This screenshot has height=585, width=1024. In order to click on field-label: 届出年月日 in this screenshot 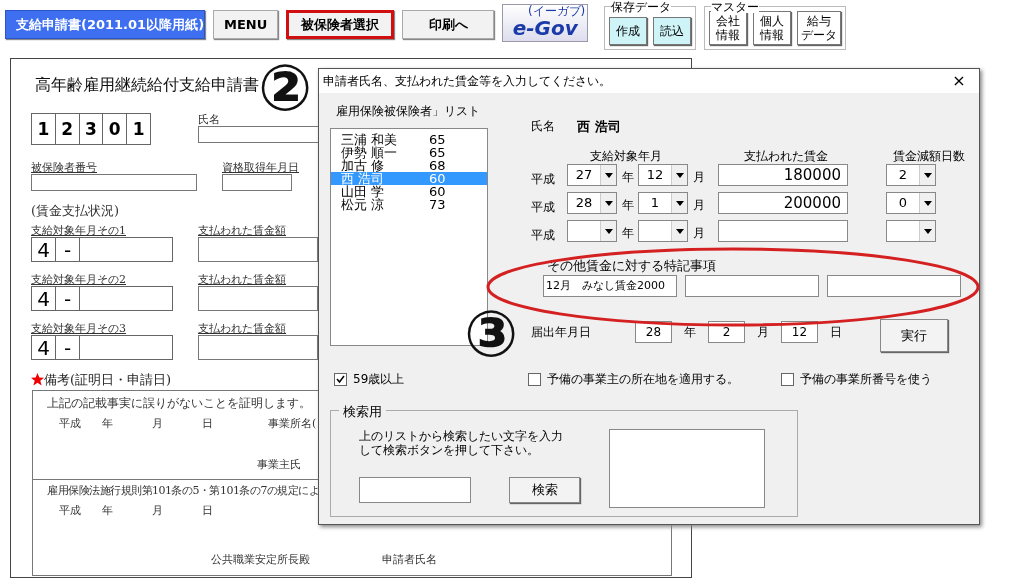, I will do `click(561, 332)`.